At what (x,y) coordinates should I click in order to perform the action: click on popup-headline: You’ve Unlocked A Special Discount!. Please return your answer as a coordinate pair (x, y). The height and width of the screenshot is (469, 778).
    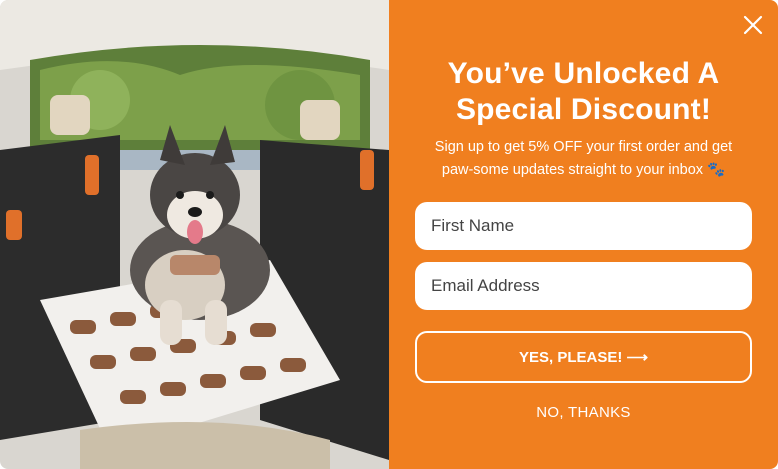
    Looking at the image, I should click on (583, 92).